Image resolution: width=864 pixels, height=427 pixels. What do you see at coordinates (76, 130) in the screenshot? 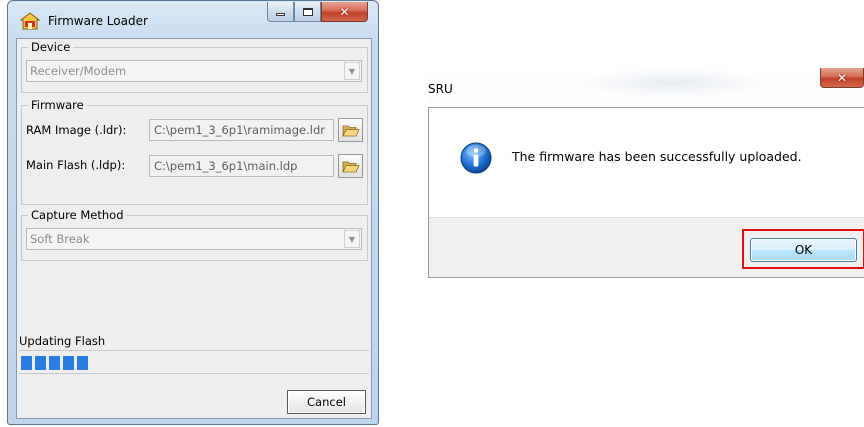
I see `ram-image-label: RAM Image (.ldr):` at bounding box center [76, 130].